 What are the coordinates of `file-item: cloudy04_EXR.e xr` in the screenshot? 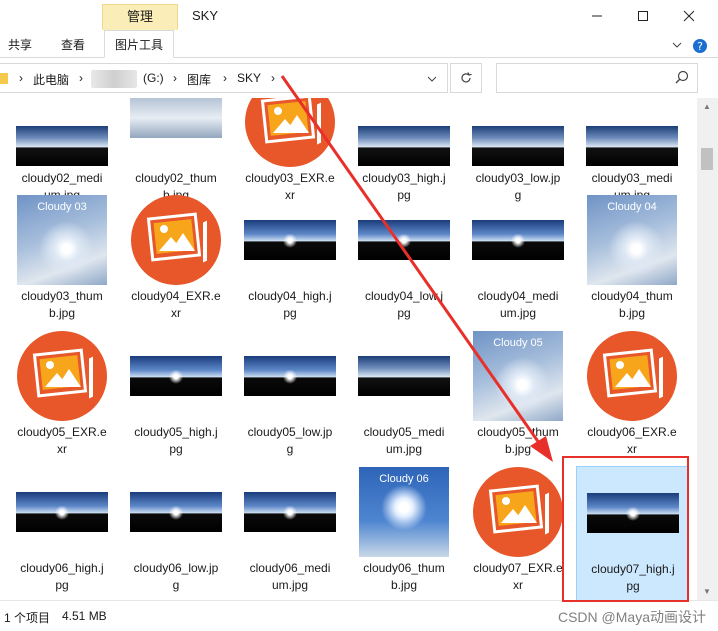 It's located at (176, 262).